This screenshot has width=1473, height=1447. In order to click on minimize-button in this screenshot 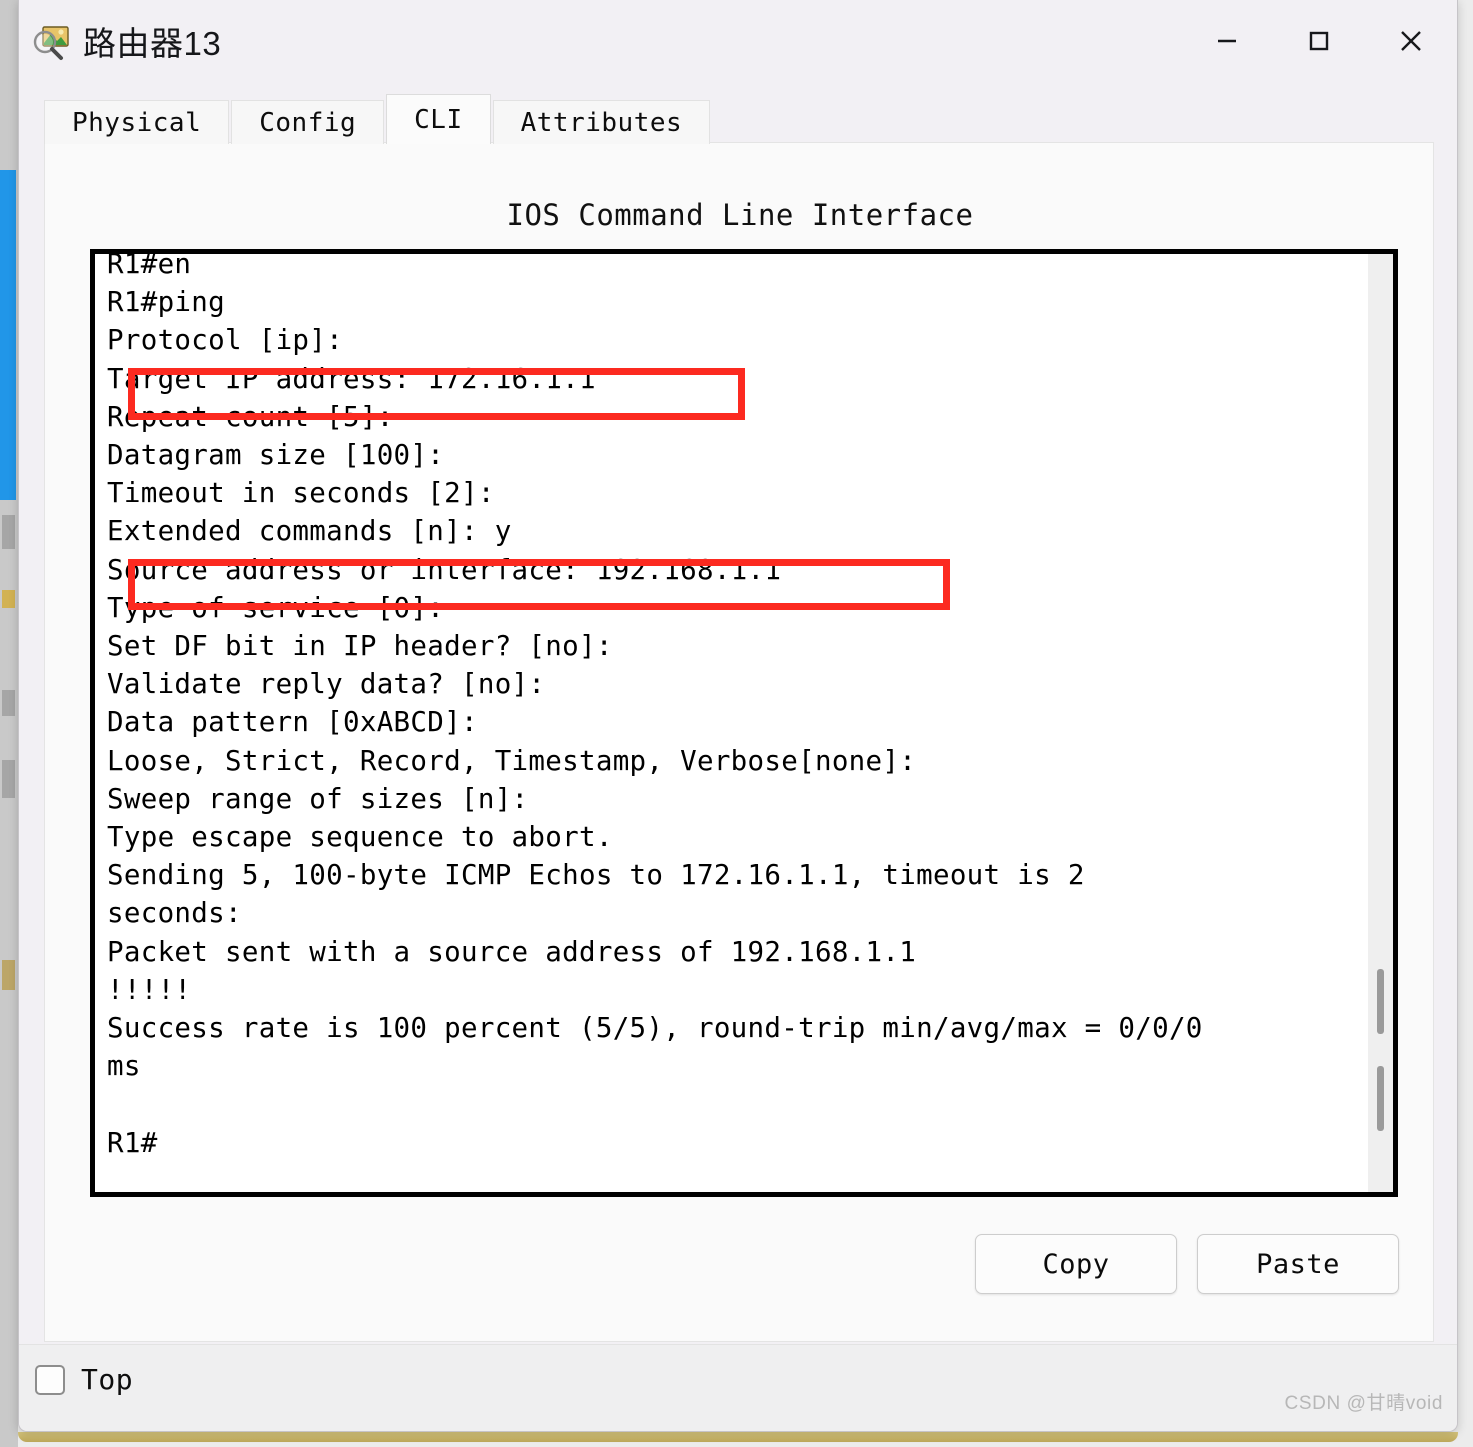, I will do `click(1227, 40)`.